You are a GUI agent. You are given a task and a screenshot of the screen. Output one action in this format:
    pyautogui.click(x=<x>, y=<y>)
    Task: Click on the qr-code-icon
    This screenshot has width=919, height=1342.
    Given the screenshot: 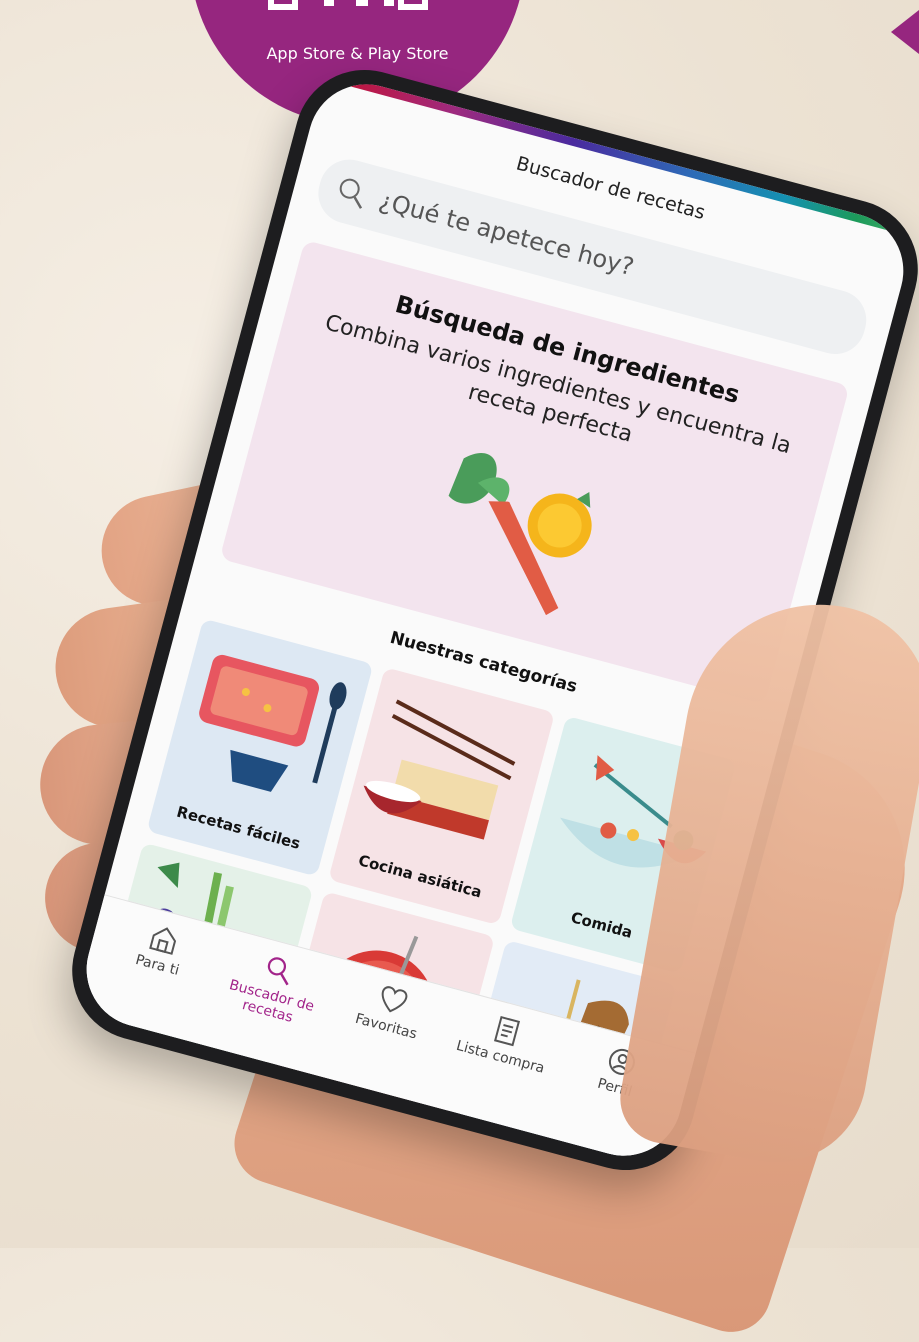 What is the action you would take?
    pyautogui.click(x=348, y=5)
    